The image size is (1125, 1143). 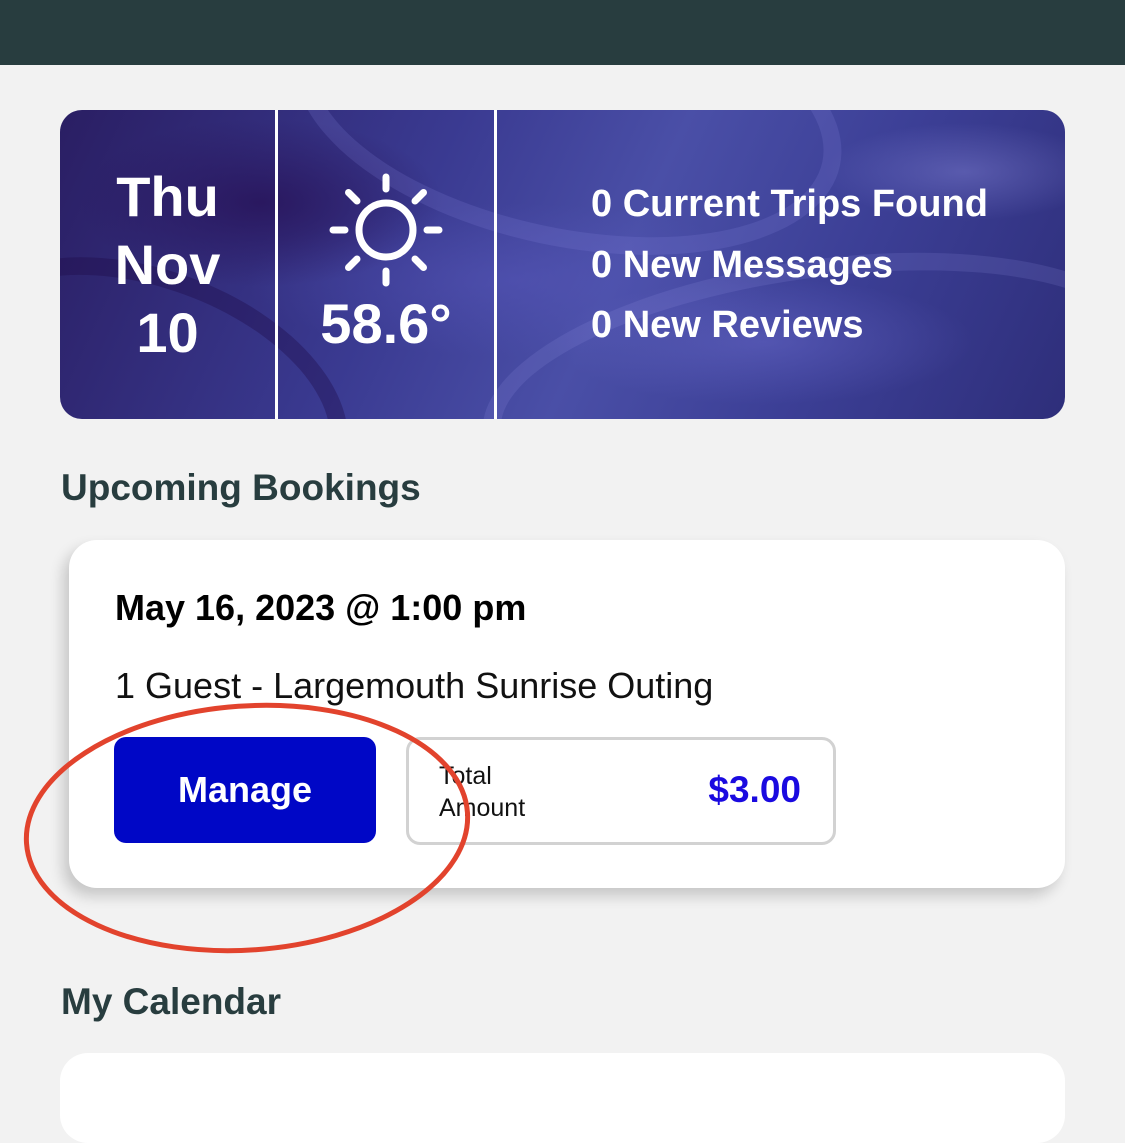 What do you see at coordinates (742, 265) in the screenshot?
I see `new-messages-count: 0 New Messages` at bounding box center [742, 265].